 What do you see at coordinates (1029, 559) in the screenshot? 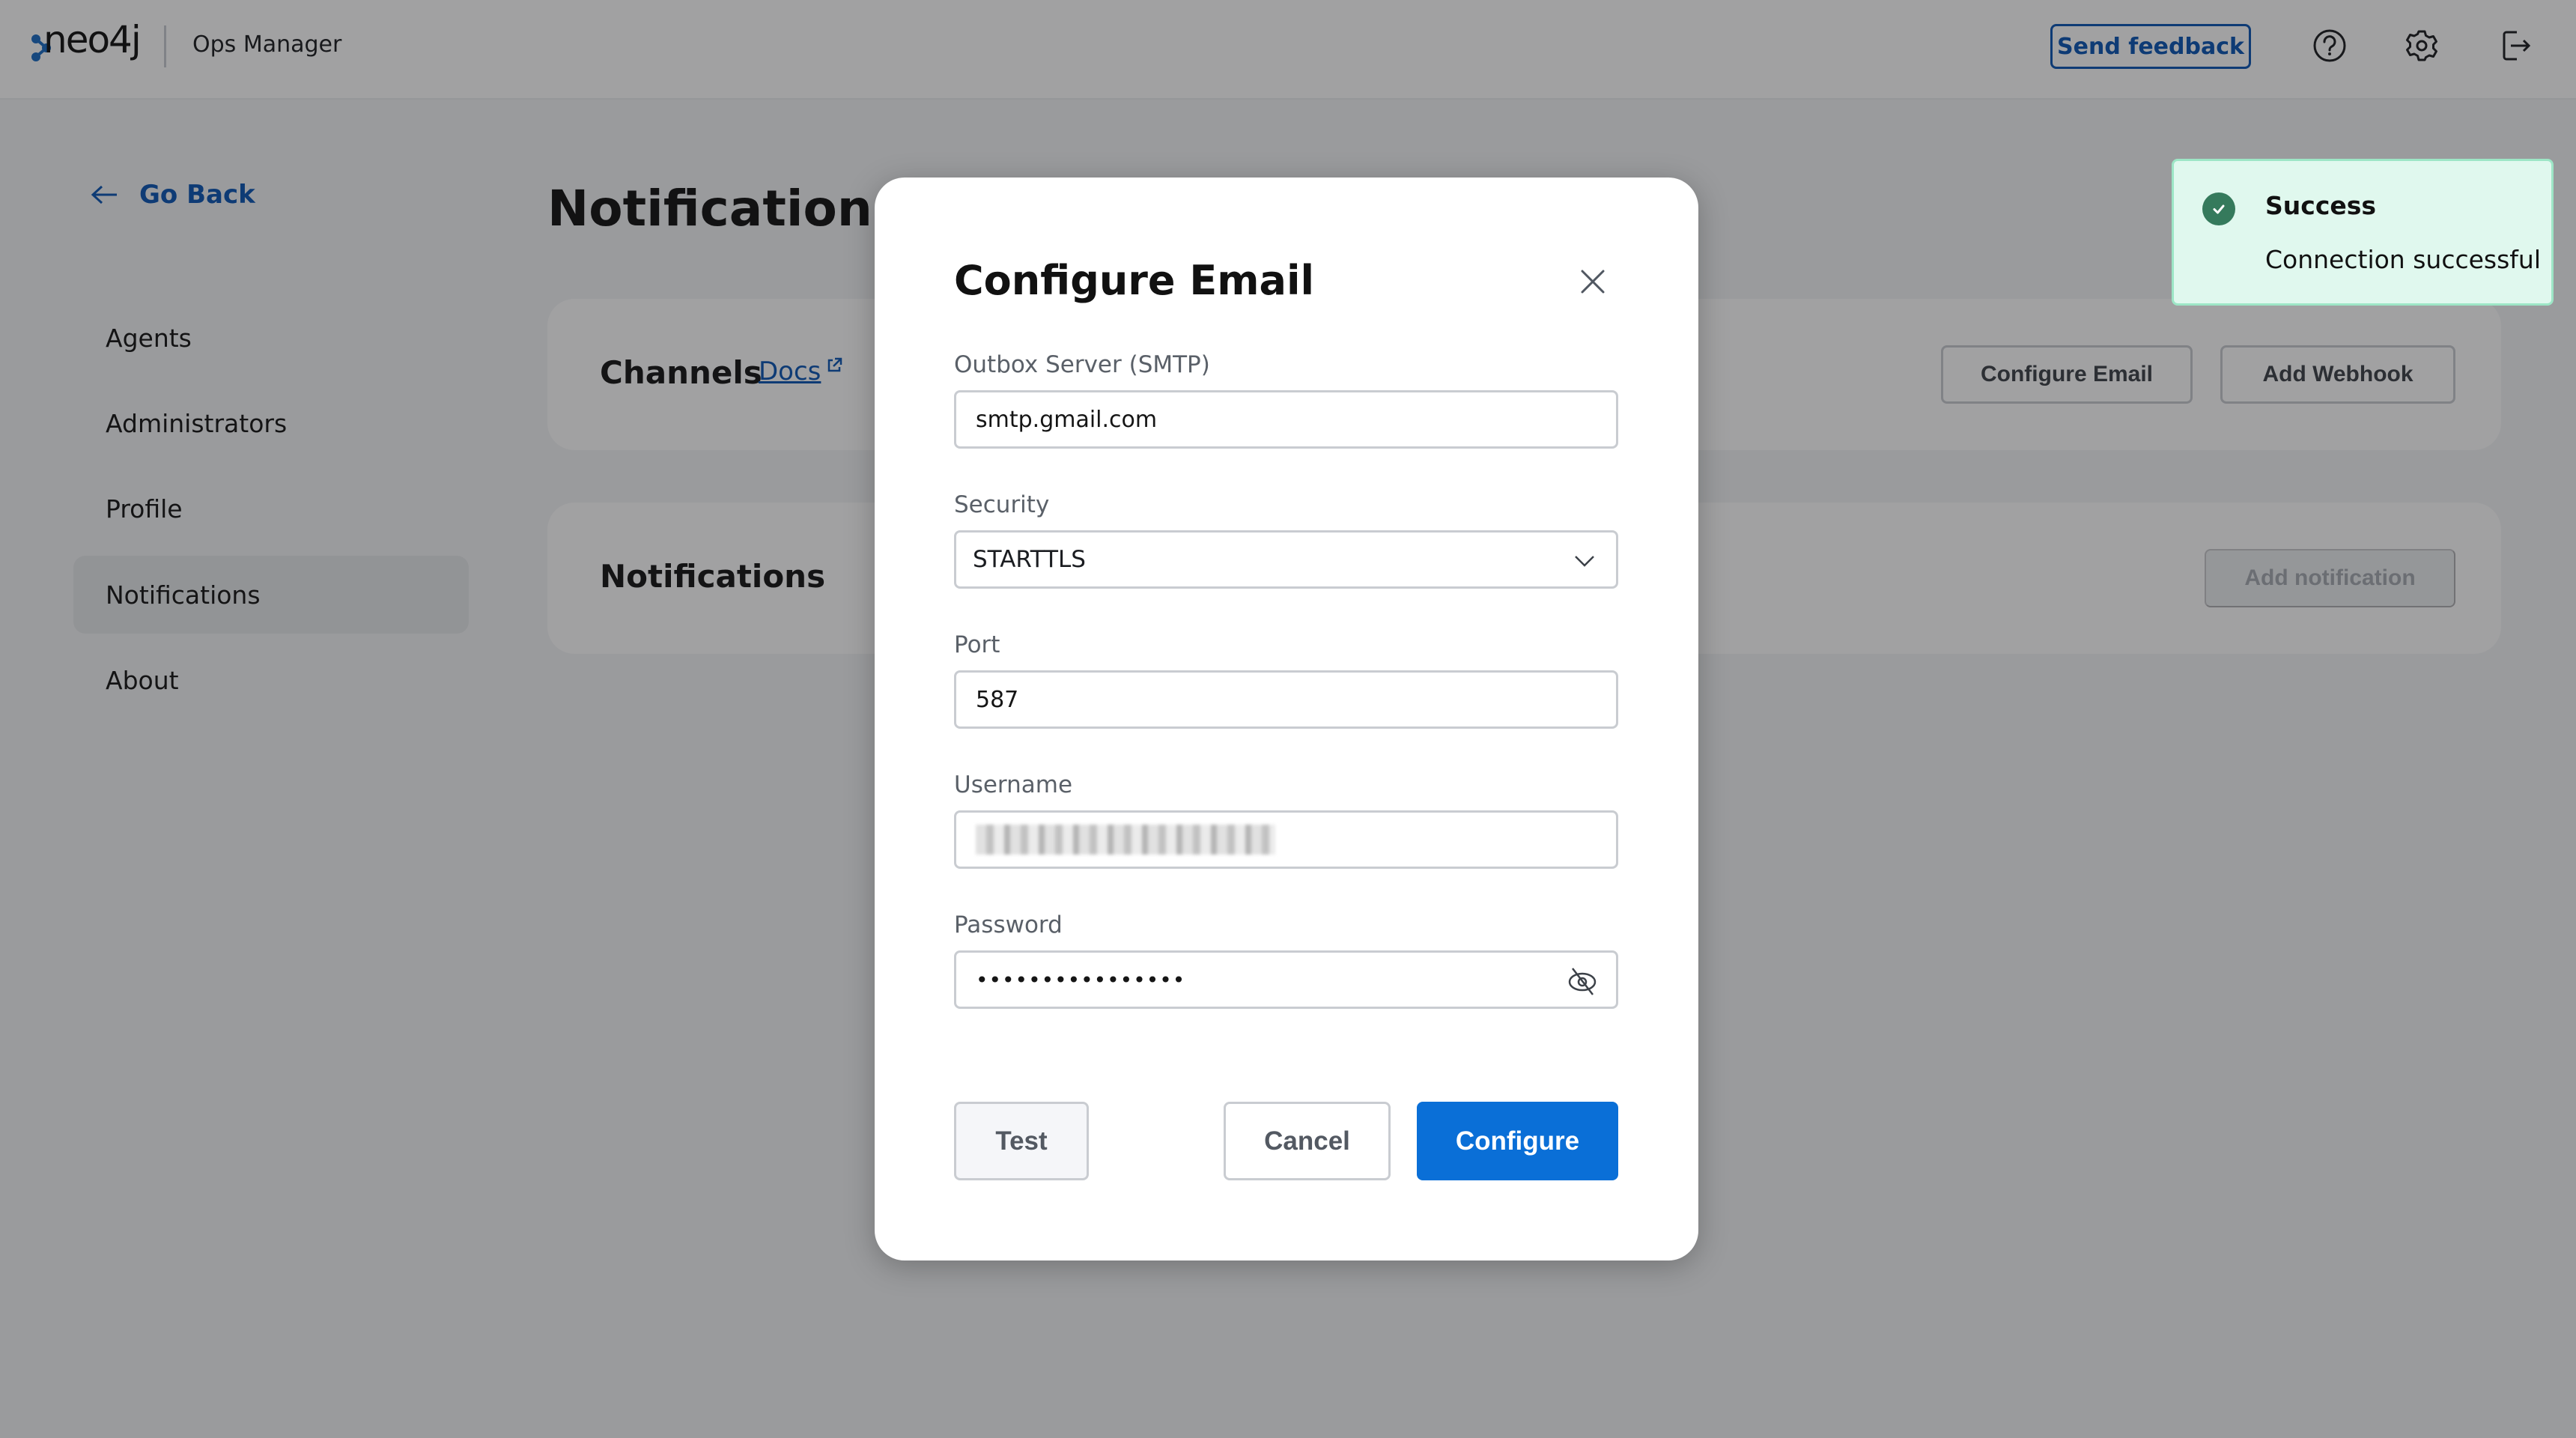
I see `security-value: STARTTLS` at bounding box center [1029, 559].